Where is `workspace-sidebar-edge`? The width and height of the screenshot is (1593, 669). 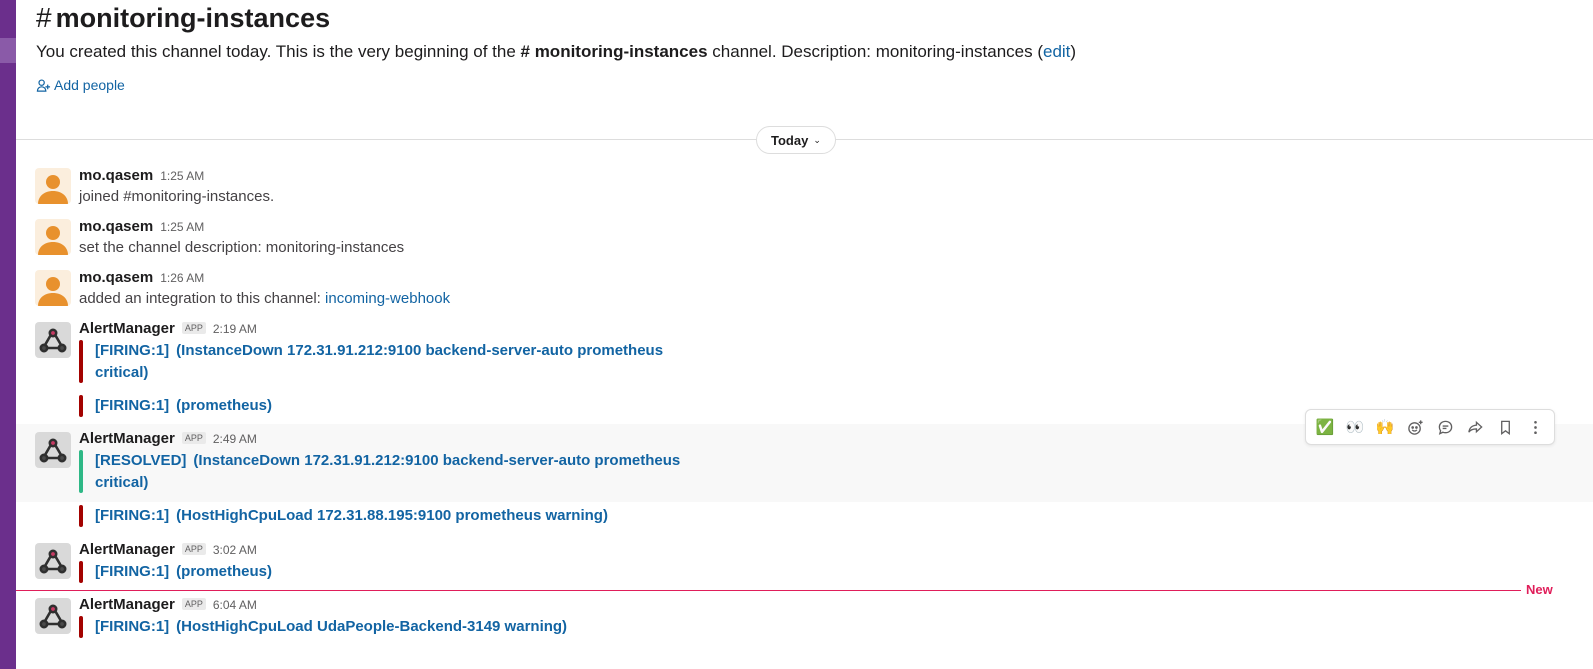
workspace-sidebar-edge is located at coordinates (8, 334).